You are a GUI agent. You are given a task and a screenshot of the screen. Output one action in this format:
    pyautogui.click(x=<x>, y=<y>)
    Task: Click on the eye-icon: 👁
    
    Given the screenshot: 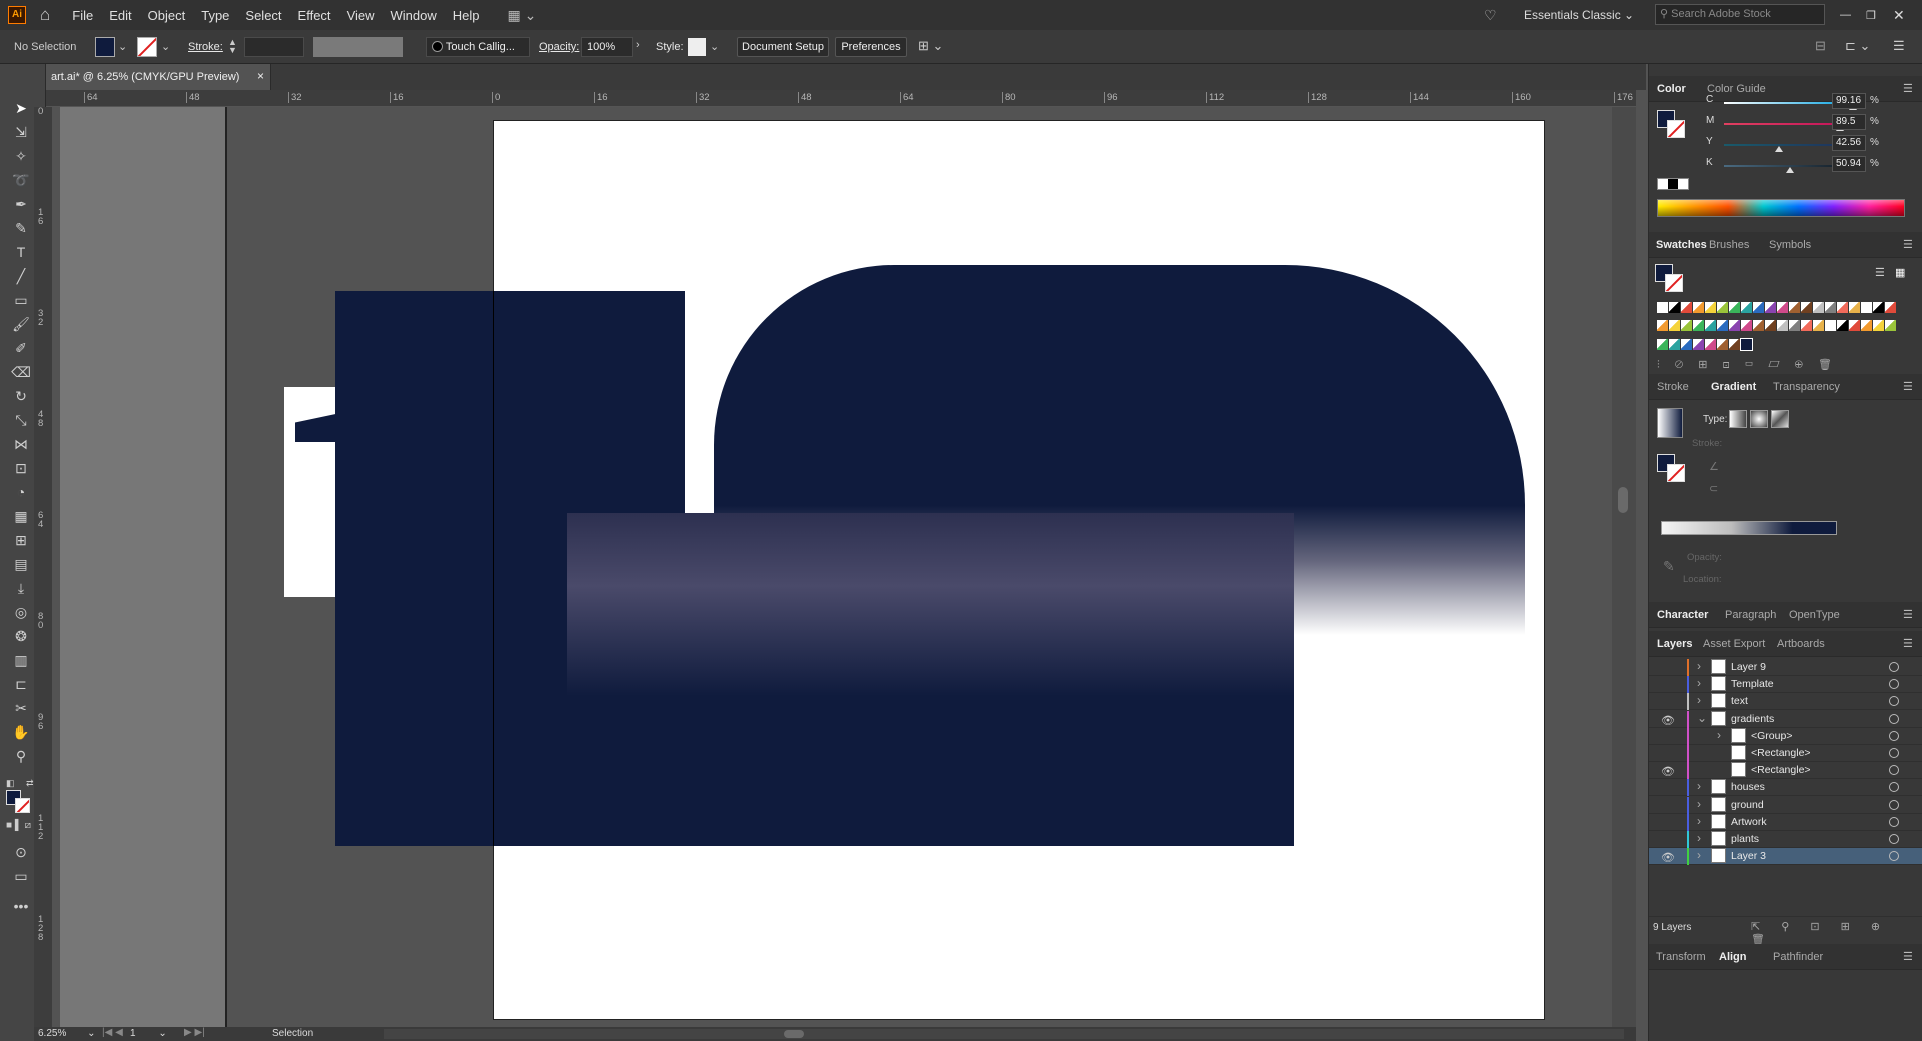 What is the action you would take?
    pyautogui.click(x=1668, y=720)
    